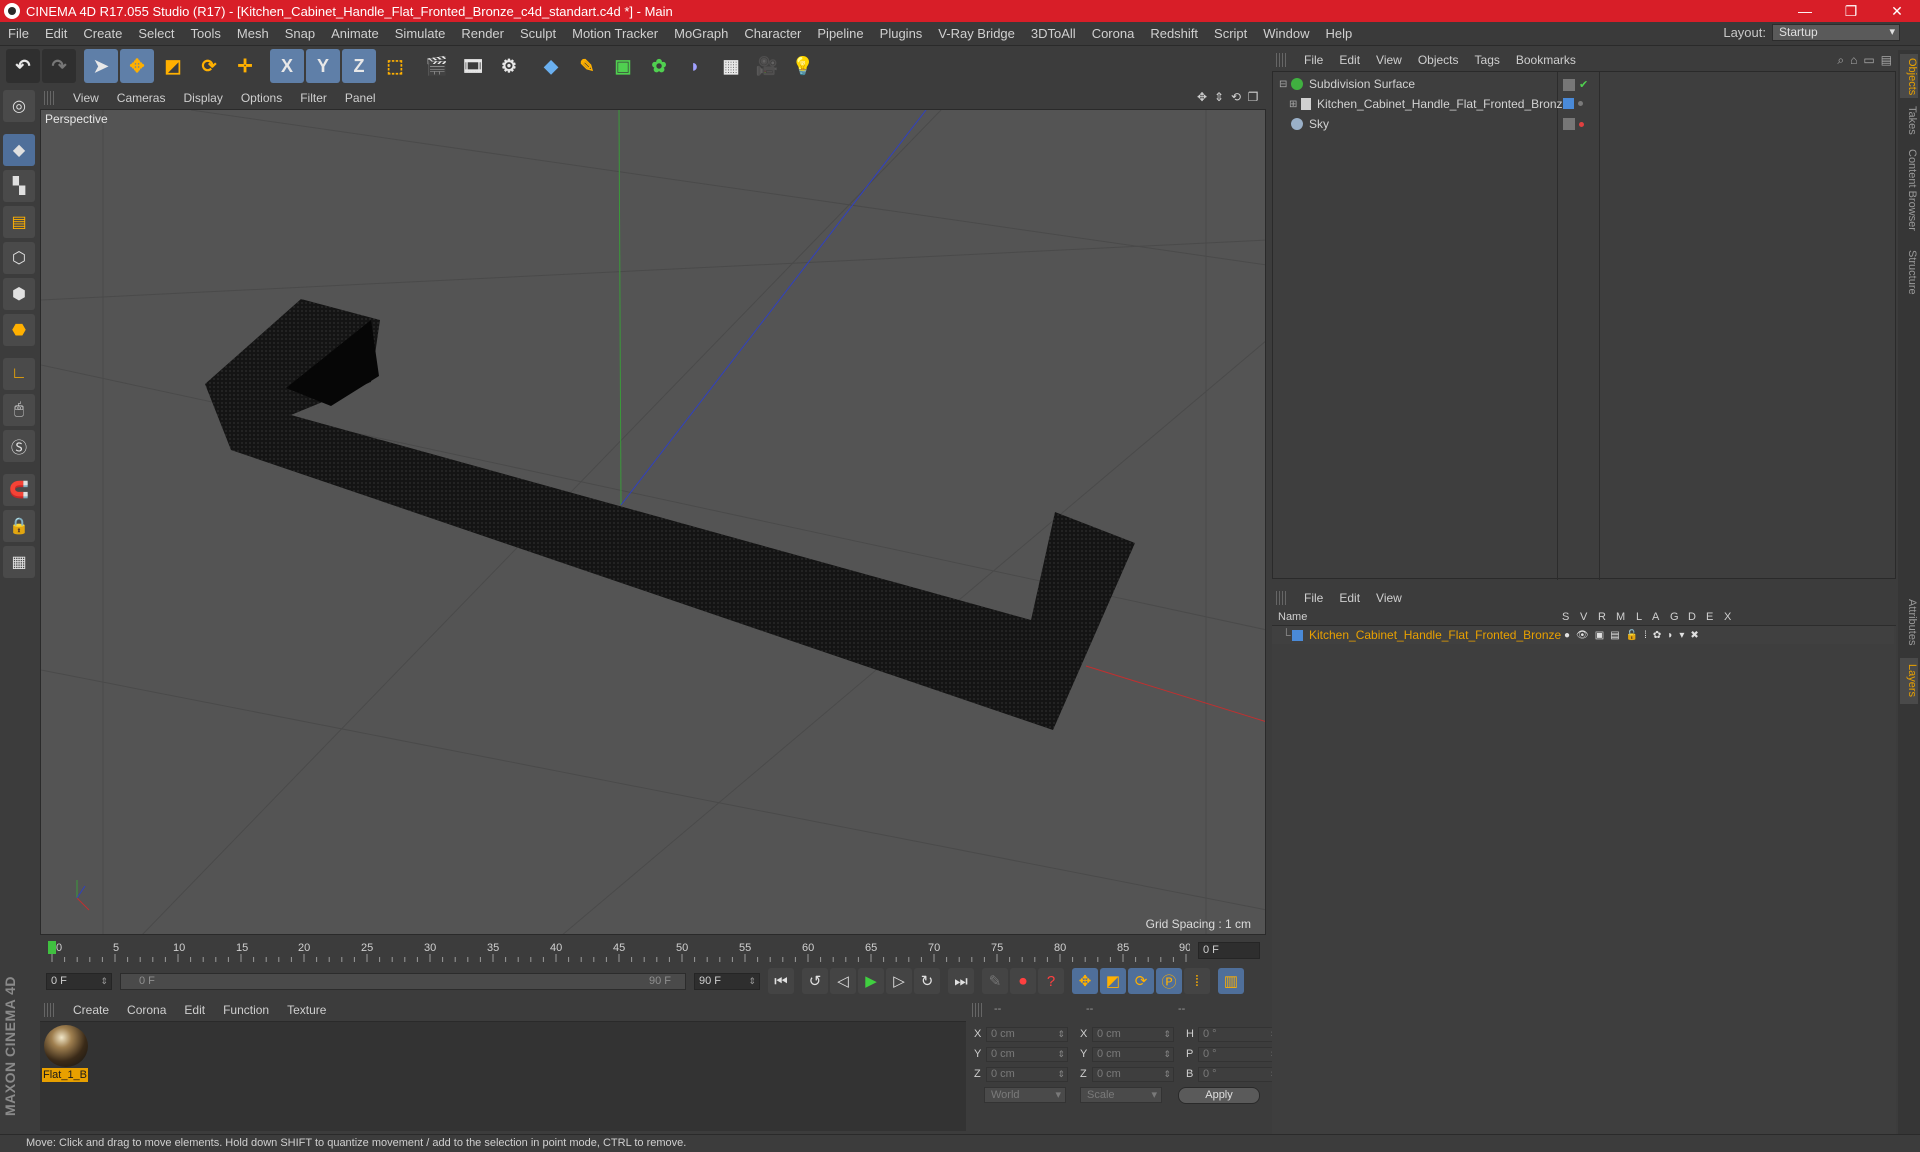 The image size is (1920, 1152). What do you see at coordinates (1023, 981) in the screenshot?
I see `autokey-icon: ⏺` at bounding box center [1023, 981].